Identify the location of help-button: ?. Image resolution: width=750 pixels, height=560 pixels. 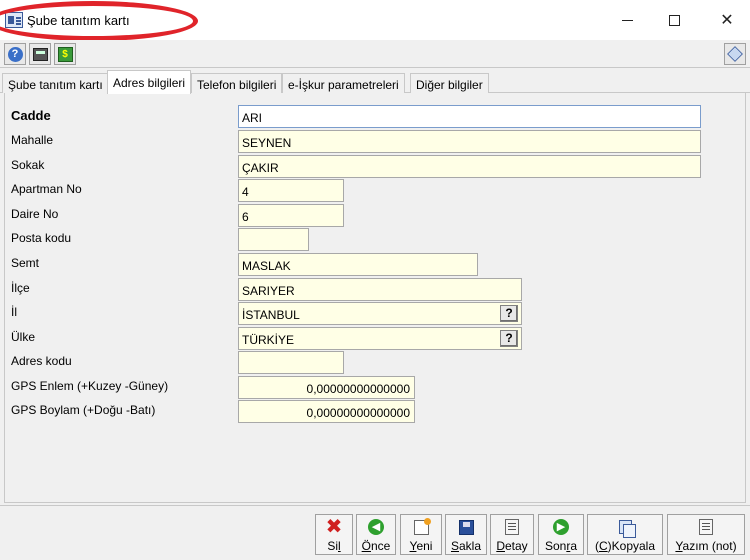
(15, 54).